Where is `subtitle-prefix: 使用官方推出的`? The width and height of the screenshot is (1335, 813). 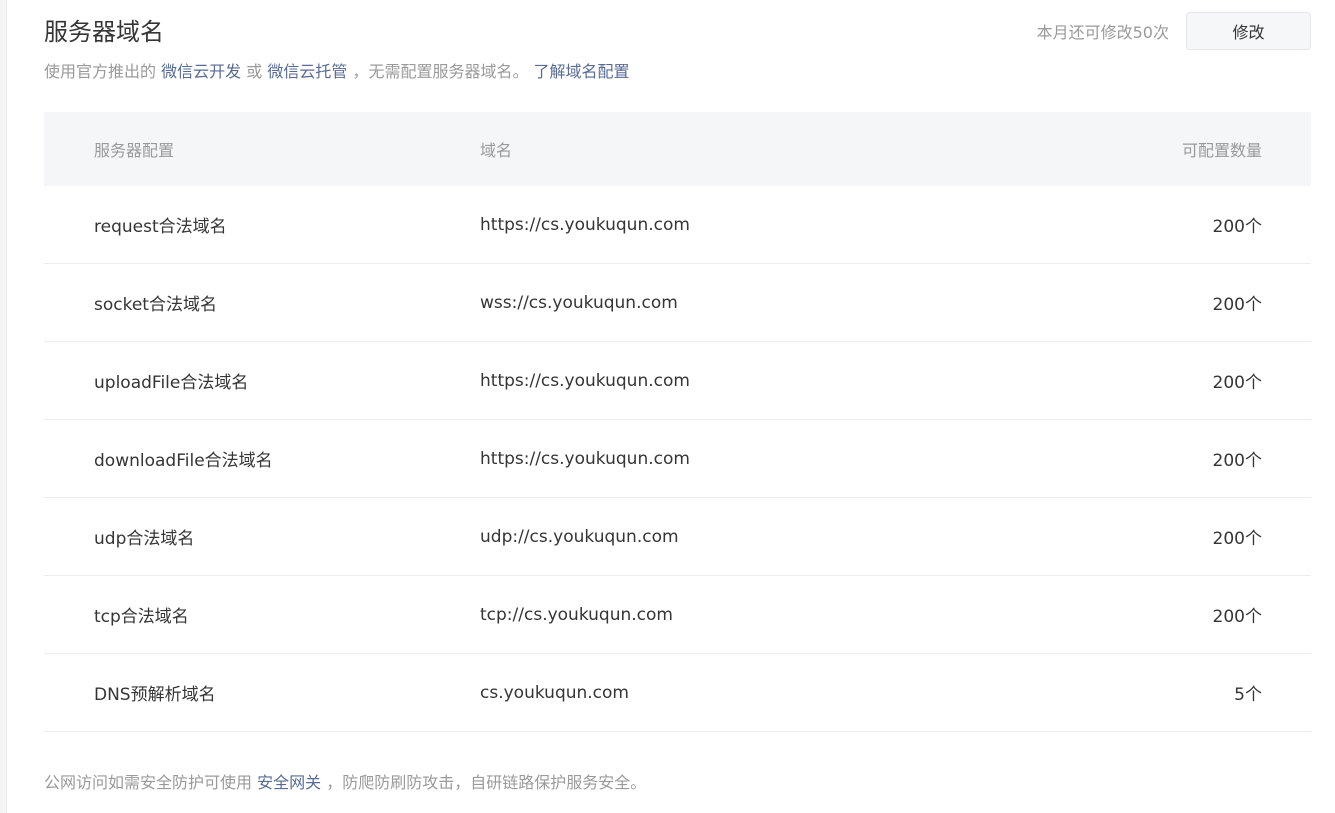
subtitle-prefix: 使用官方推出的 is located at coordinates (100, 71).